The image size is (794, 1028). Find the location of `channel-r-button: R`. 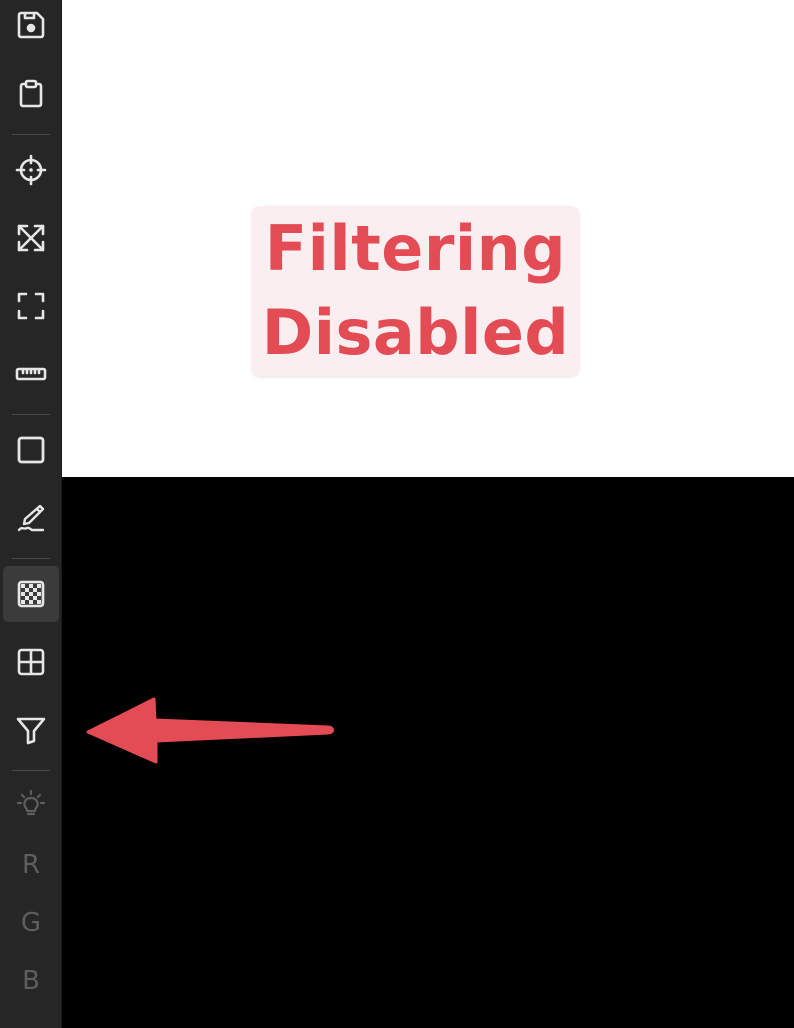

channel-r-button: R is located at coordinates (31, 865).